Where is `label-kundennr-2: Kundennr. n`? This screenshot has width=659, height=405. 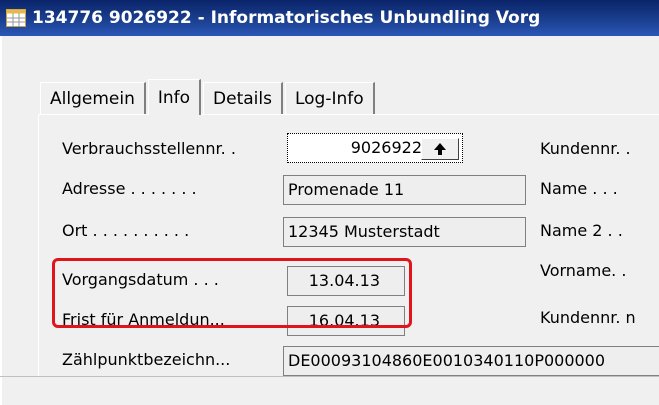 label-kundennr-2: Kundennr. n is located at coordinates (588, 317).